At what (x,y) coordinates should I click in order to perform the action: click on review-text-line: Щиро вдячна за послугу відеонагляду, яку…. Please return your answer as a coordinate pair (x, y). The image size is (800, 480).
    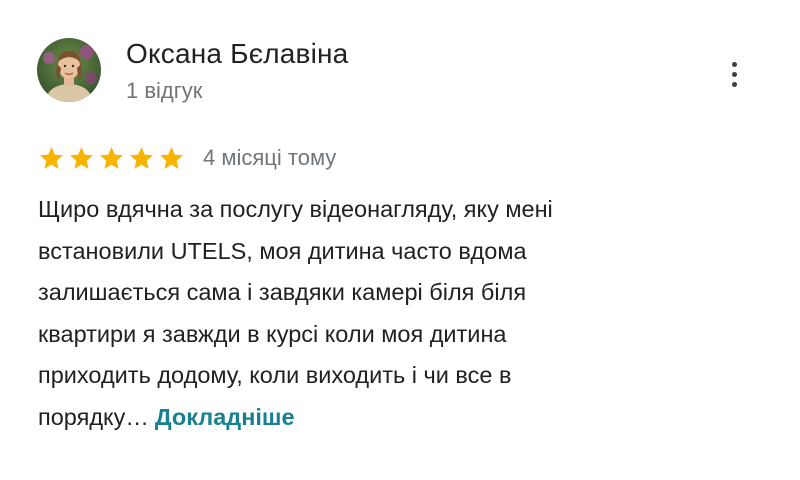
    Looking at the image, I should click on (295, 209).